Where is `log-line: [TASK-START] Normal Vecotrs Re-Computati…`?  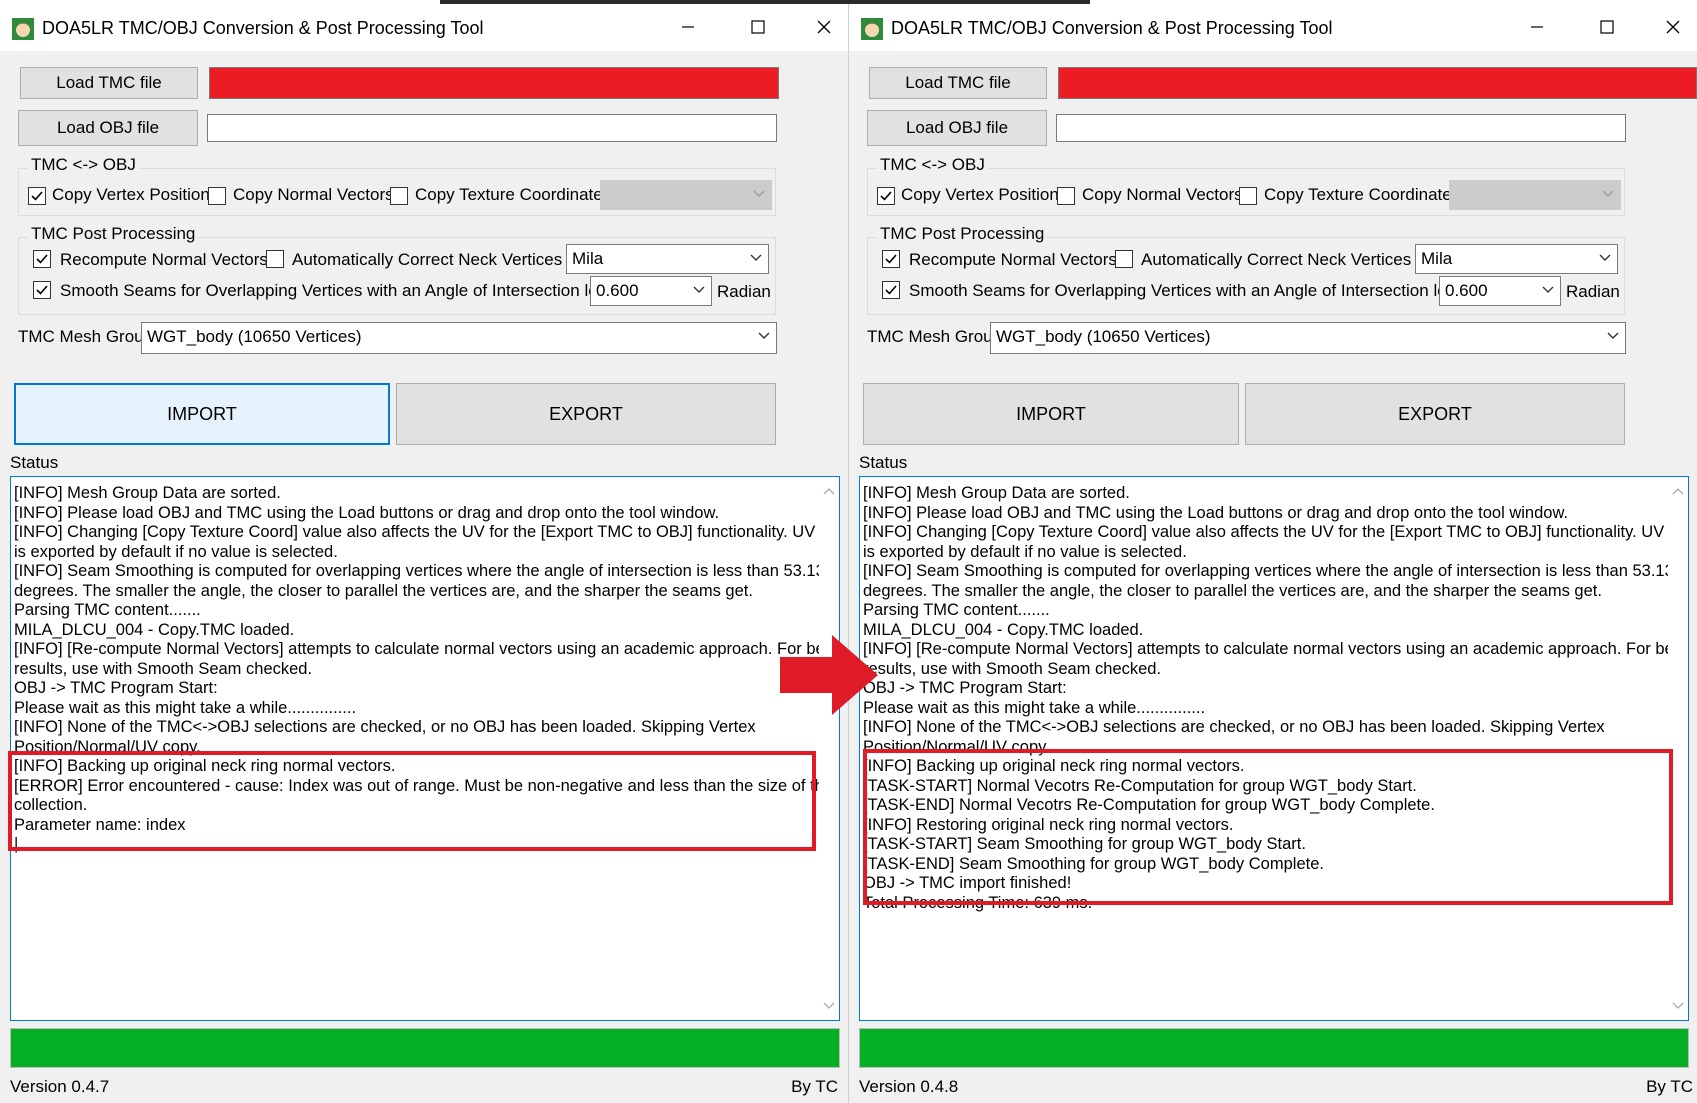 log-line: [TASK-START] Normal Vecotrs Re-Computati… is located at coordinates (1140, 785).